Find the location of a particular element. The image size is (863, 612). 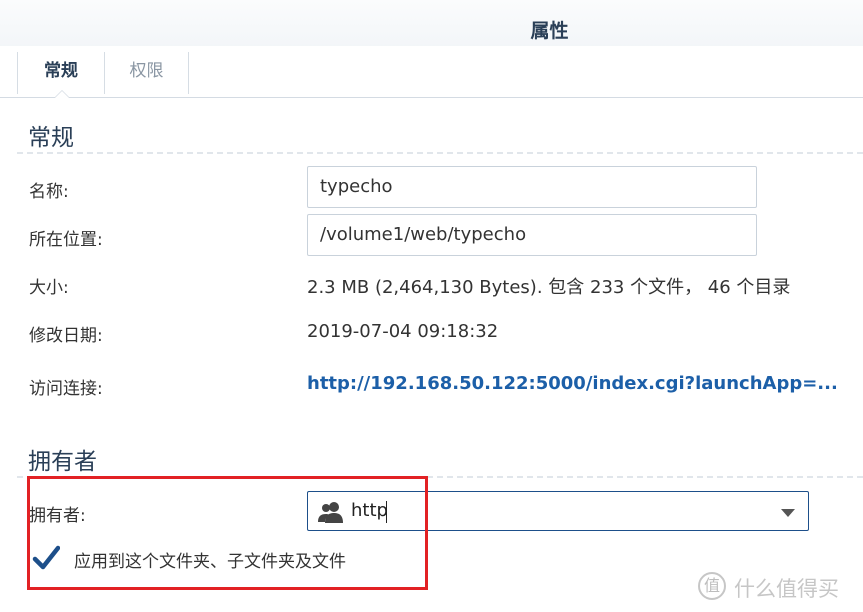

watermark: 值 什么值得买 is located at coordinates (778, 588).